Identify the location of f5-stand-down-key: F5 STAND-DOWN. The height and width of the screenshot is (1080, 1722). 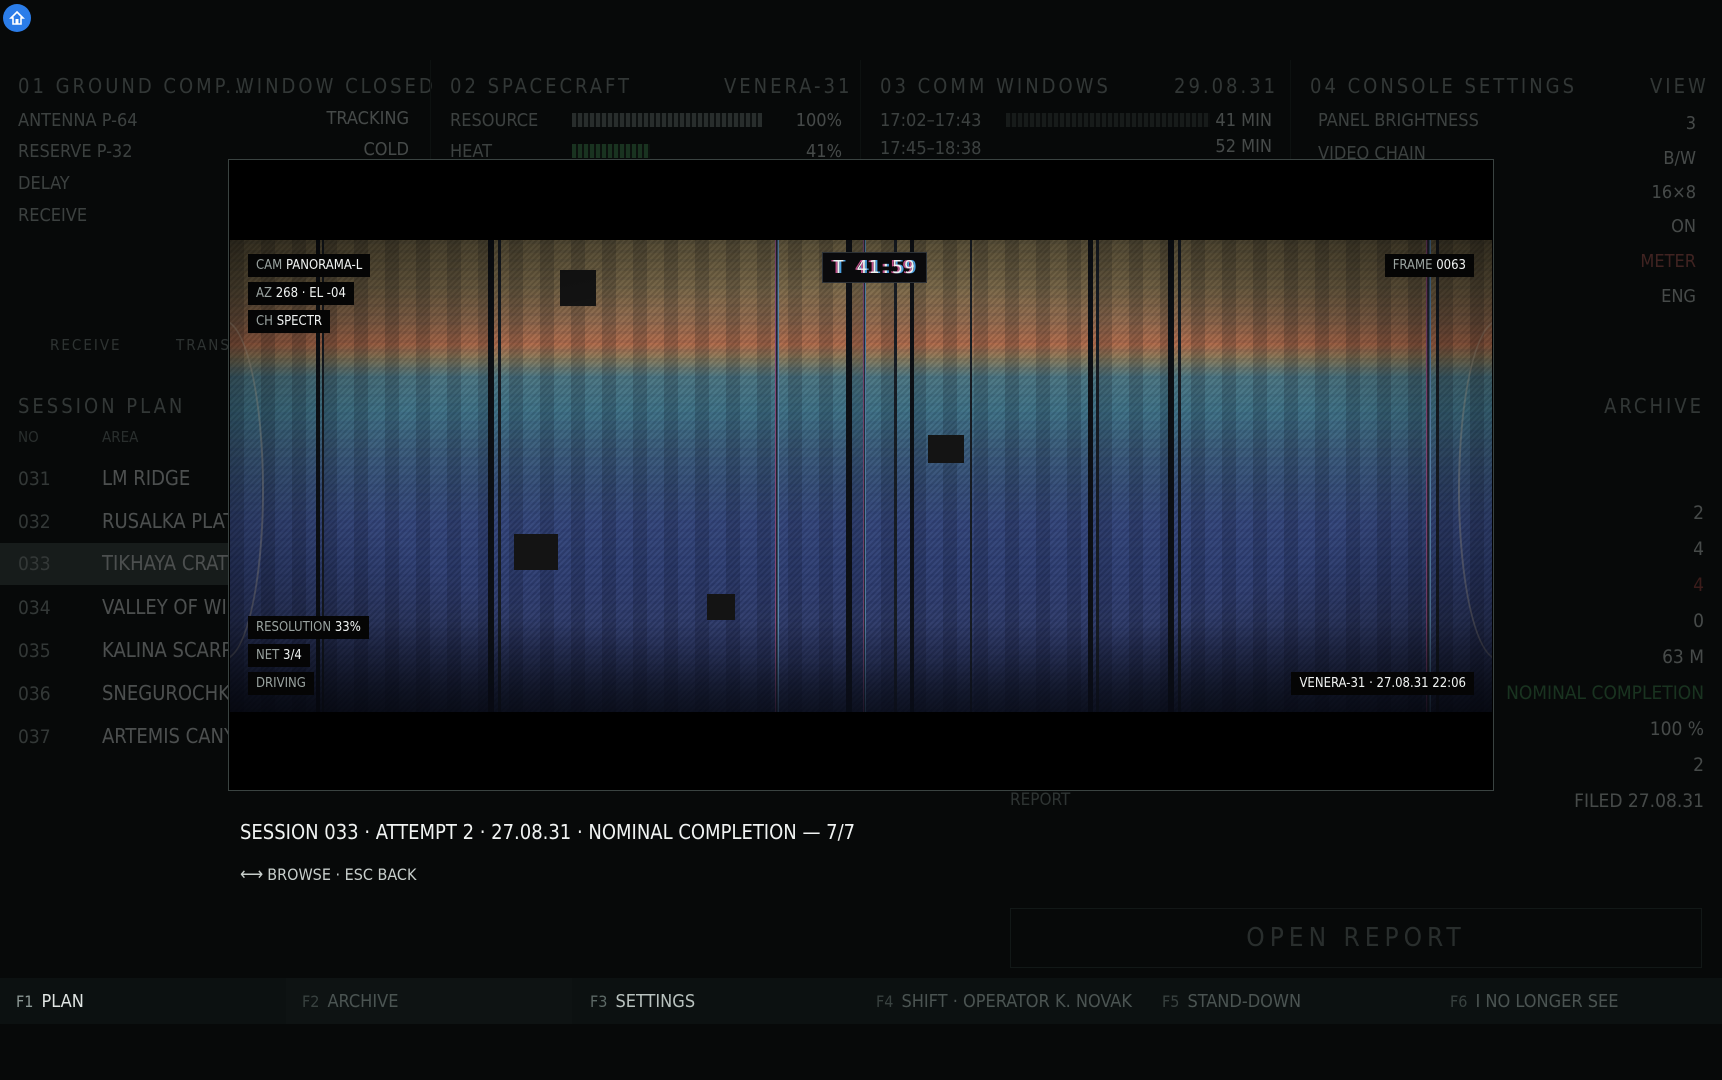
(1231, 1001).